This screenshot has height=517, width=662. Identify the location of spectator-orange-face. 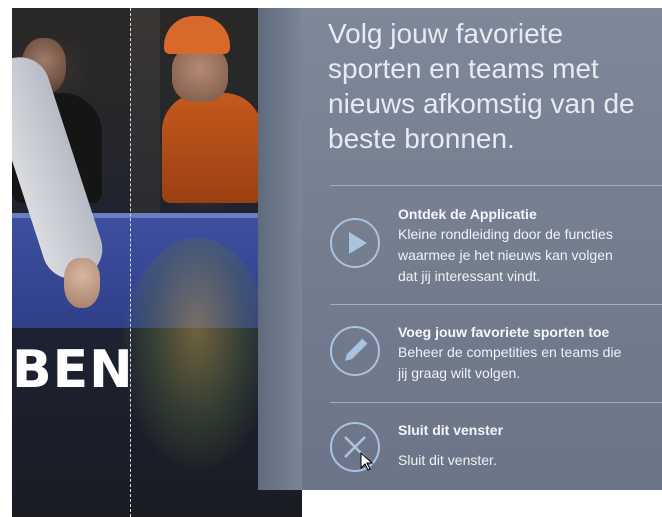
(200, 74).